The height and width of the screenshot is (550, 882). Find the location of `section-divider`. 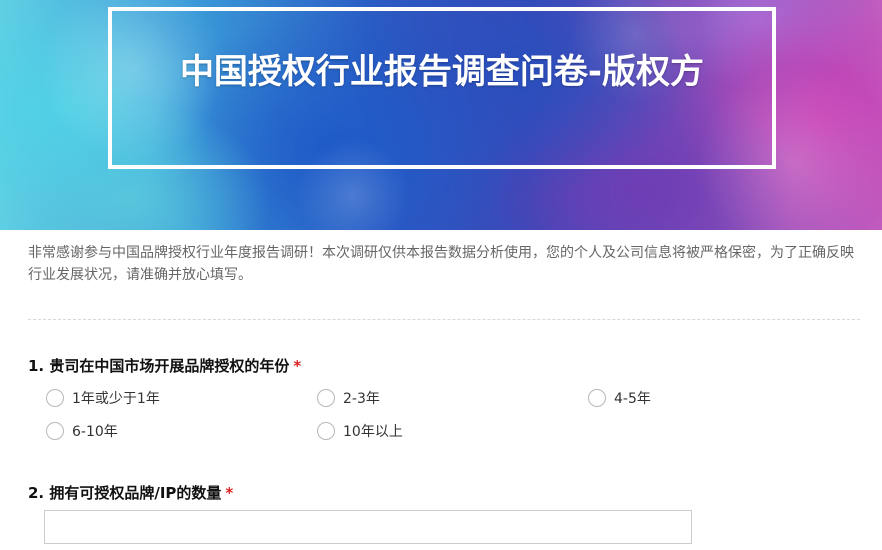

section-divider is located at coordinates (444, 319).